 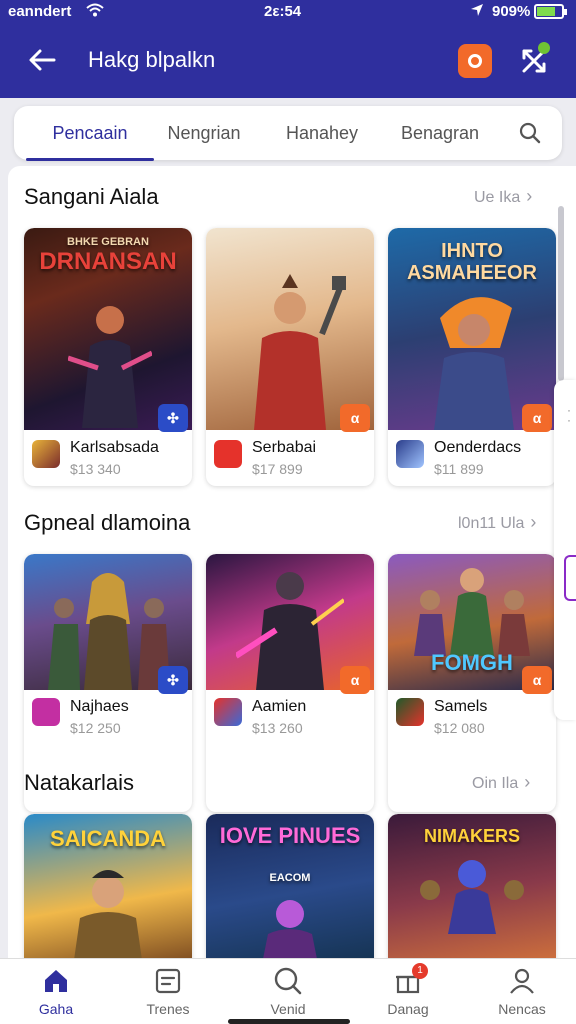 I want to click on game-price: $12 080, so click(x=459, y=728).